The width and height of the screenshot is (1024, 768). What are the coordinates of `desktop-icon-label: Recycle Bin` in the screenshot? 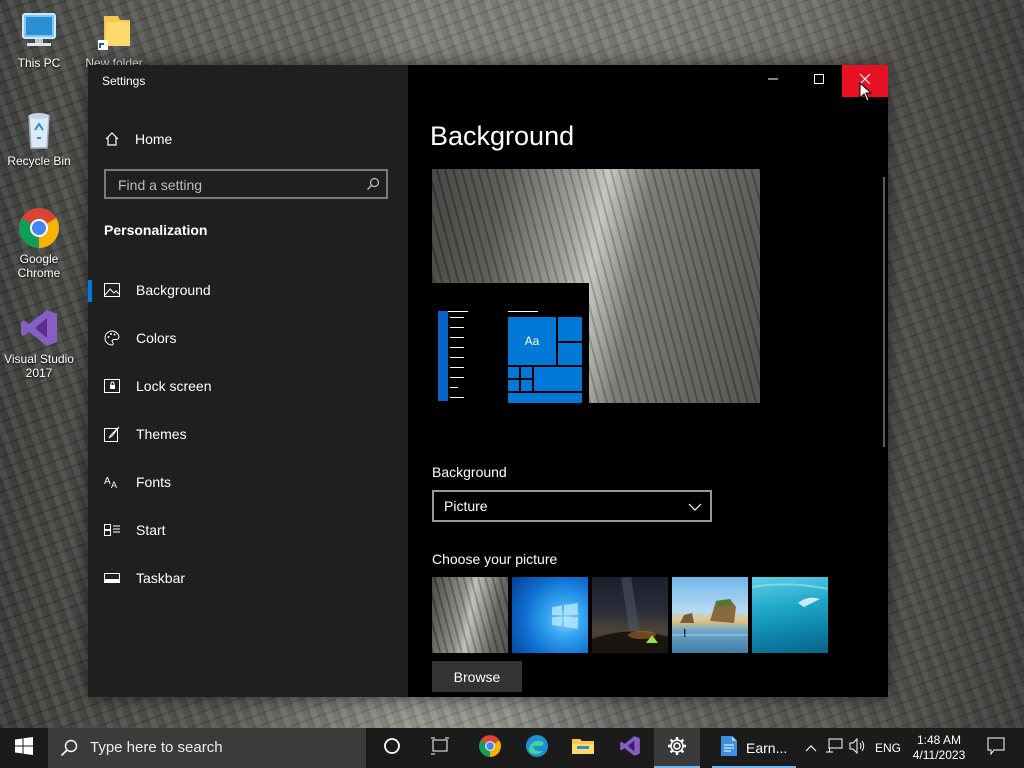 It's located at (39, 161).